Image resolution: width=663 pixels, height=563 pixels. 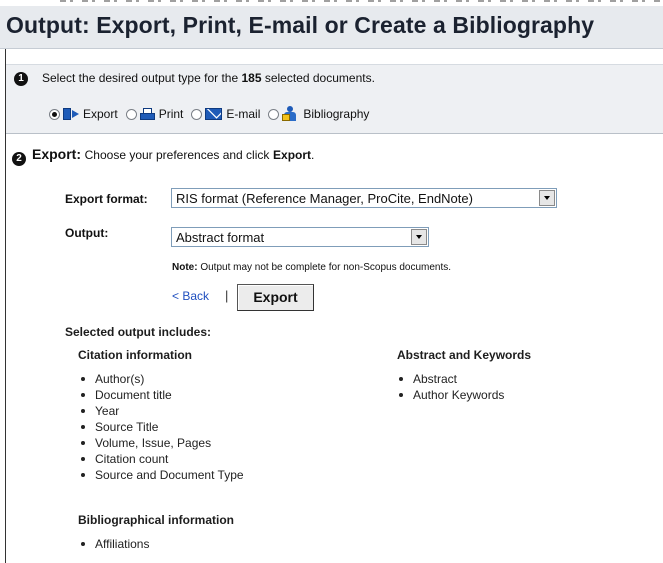 I want to click on abstract-keywords-list: Abstract Author Keywords, so click(x=449, y=387).